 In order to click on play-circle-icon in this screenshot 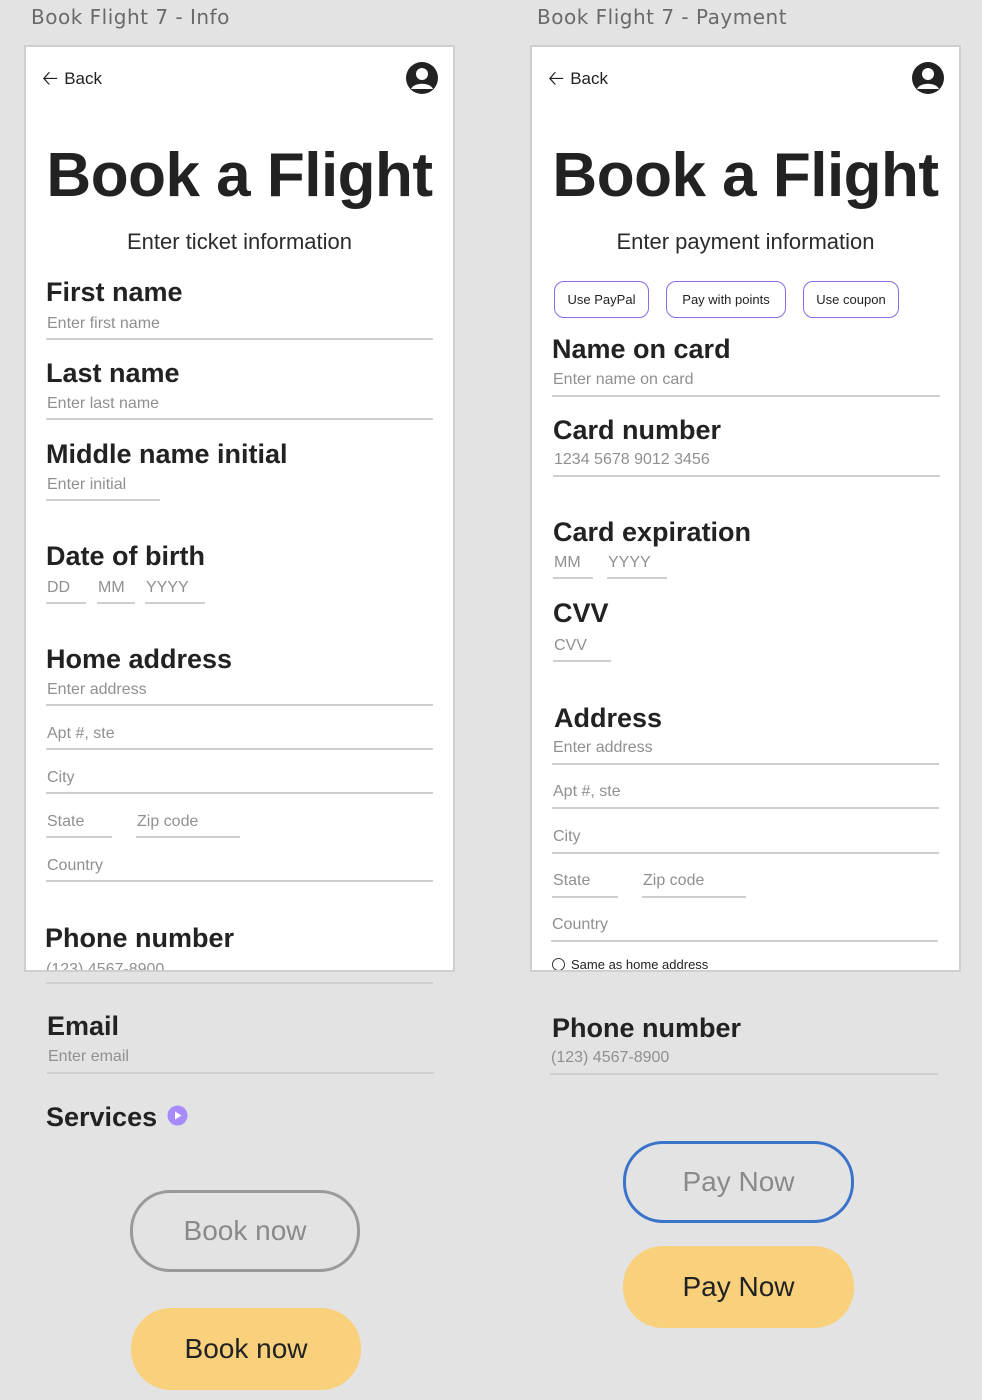, I will do `click(177, 1118)`.